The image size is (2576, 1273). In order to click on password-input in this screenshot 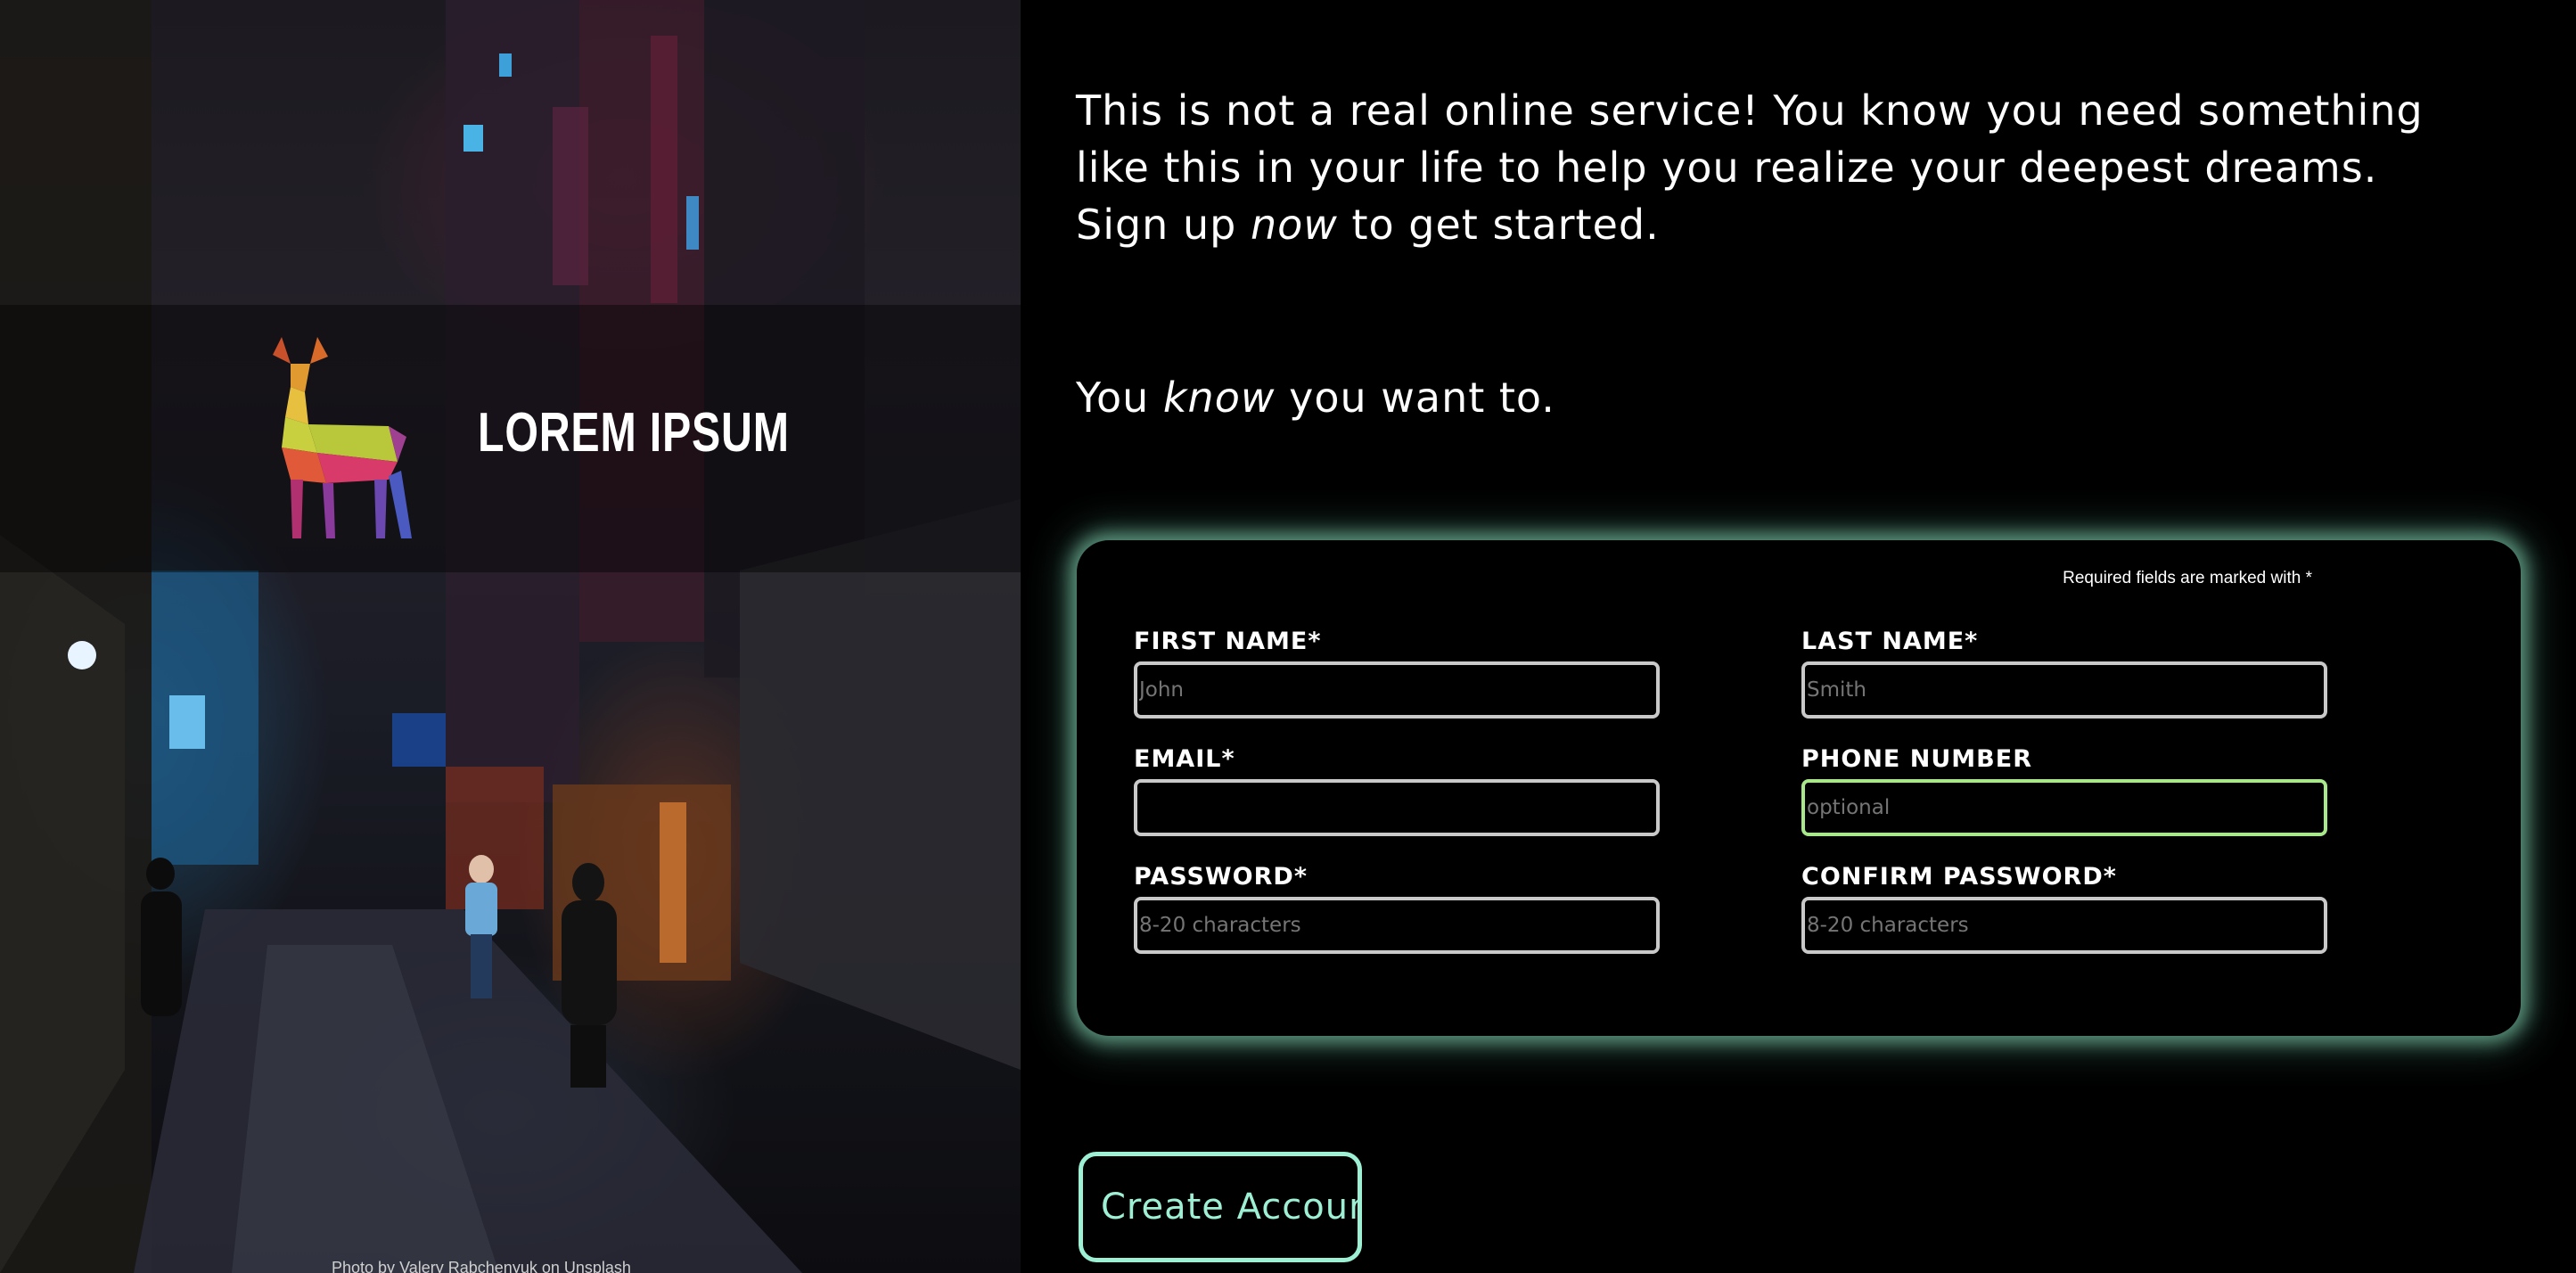, I will do `click(1397, 925)`.